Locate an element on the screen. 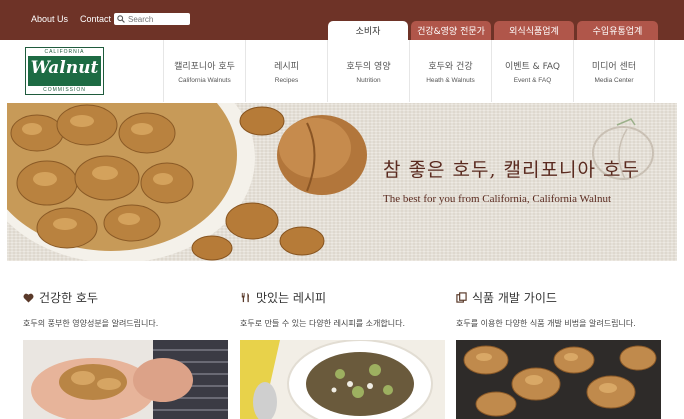 This screenshot has height=419, width=684. menu-label-ko: 레시피 is located at coordinates (286, 66).